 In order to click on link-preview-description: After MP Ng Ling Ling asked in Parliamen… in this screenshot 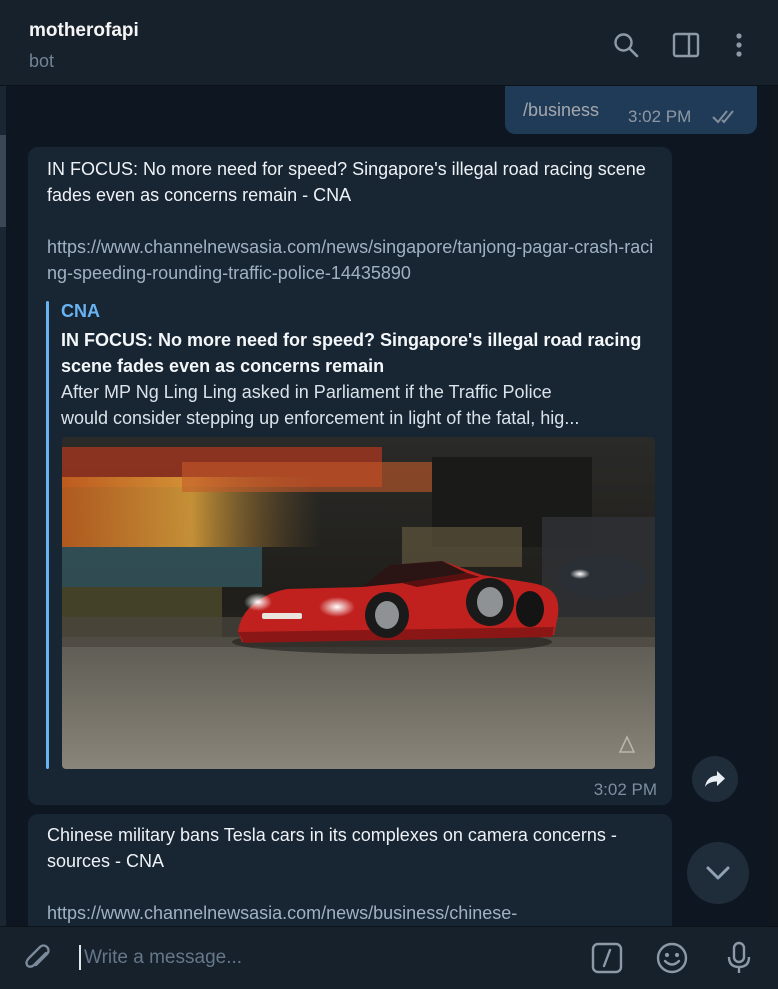, I will do `click(358, 405)`.